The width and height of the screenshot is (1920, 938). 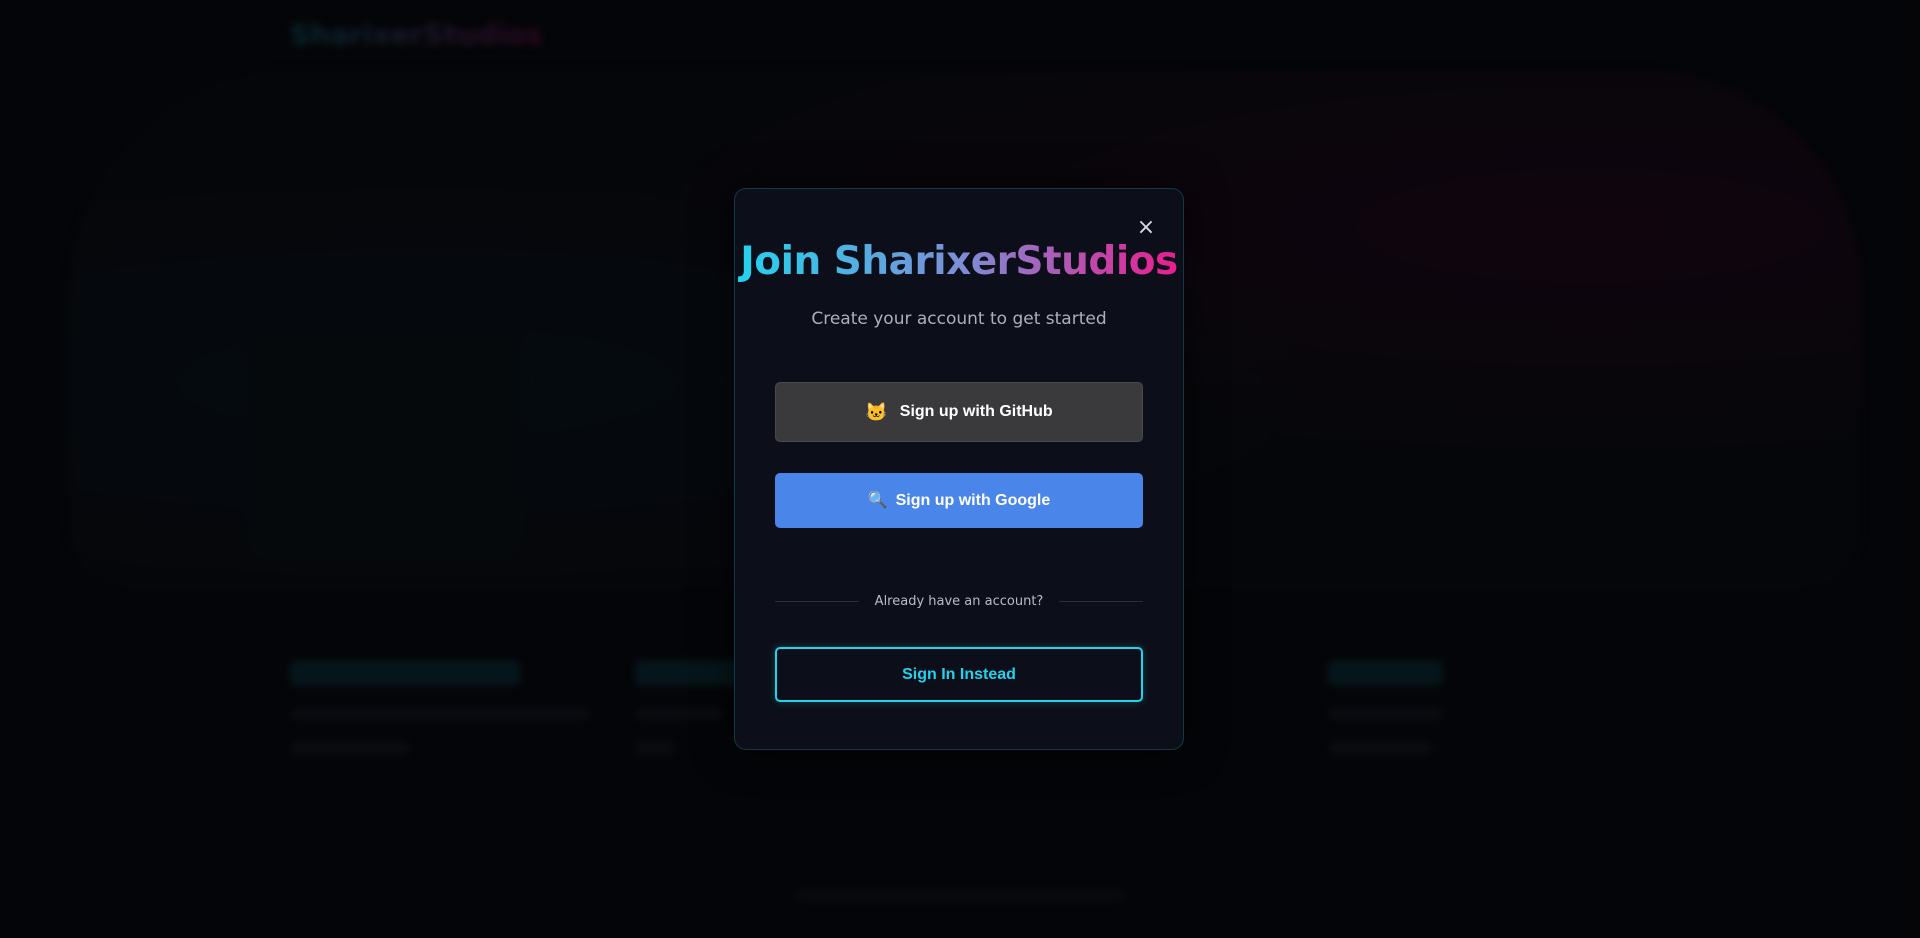 I want to click on divider-text: Already have an account?, so click(x=959, y=601).